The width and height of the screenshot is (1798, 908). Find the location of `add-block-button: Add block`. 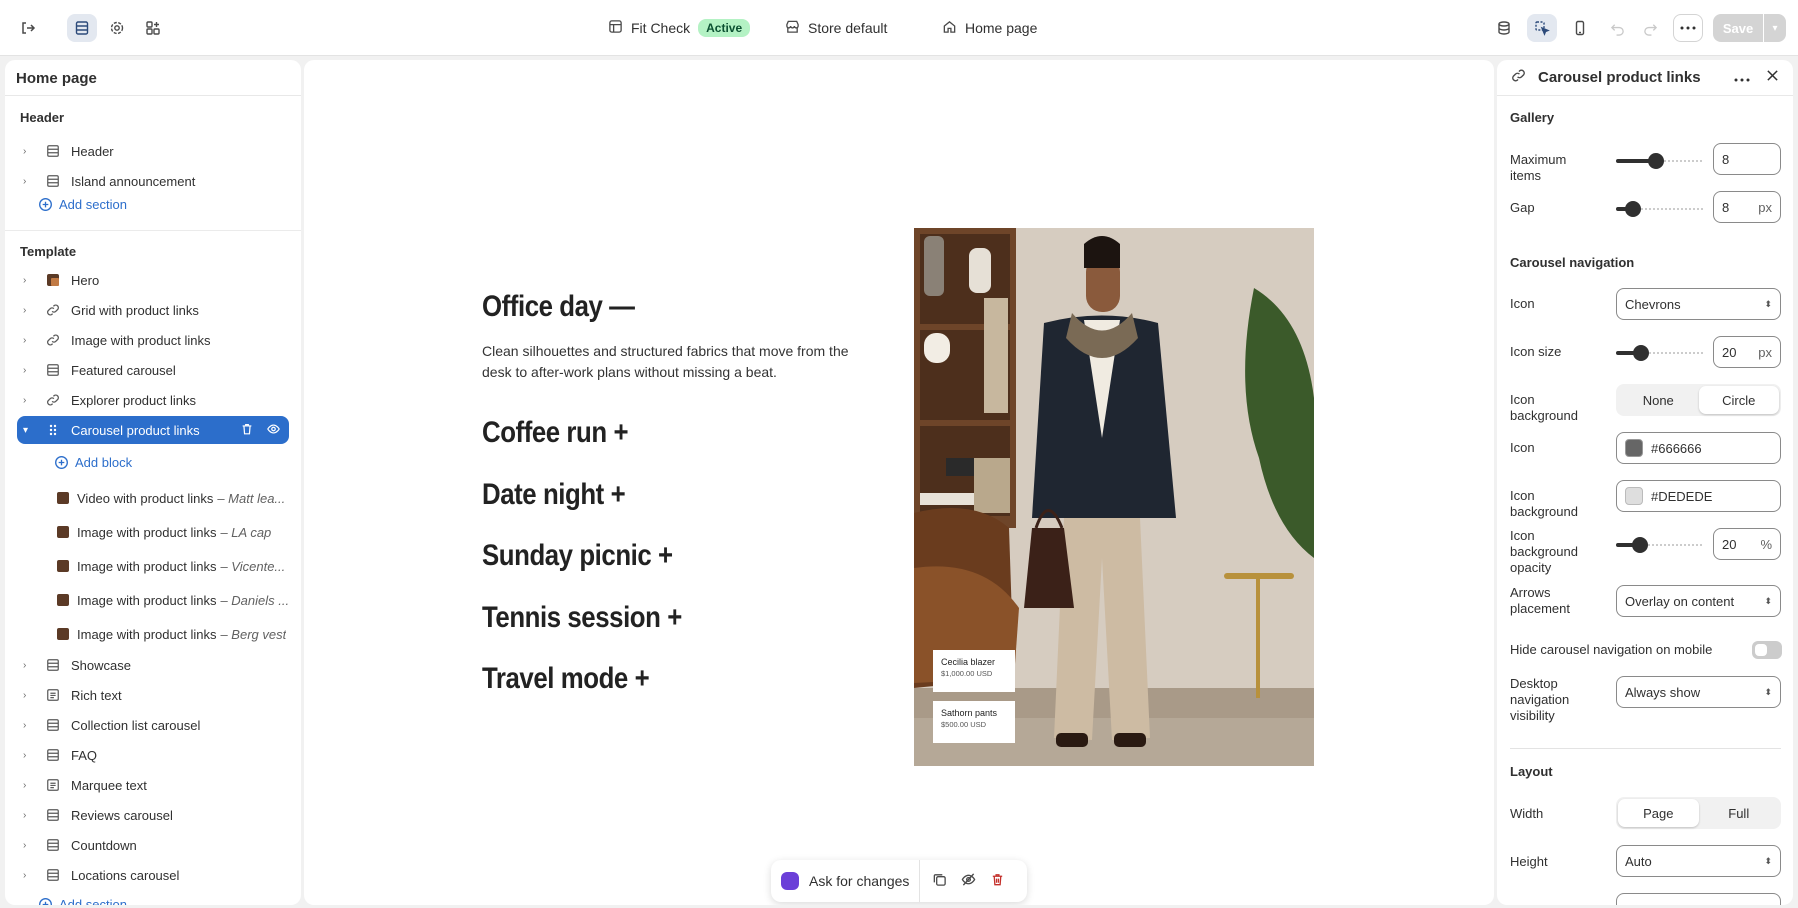

add-block-button: Add block is located at coordinates (93, 462).